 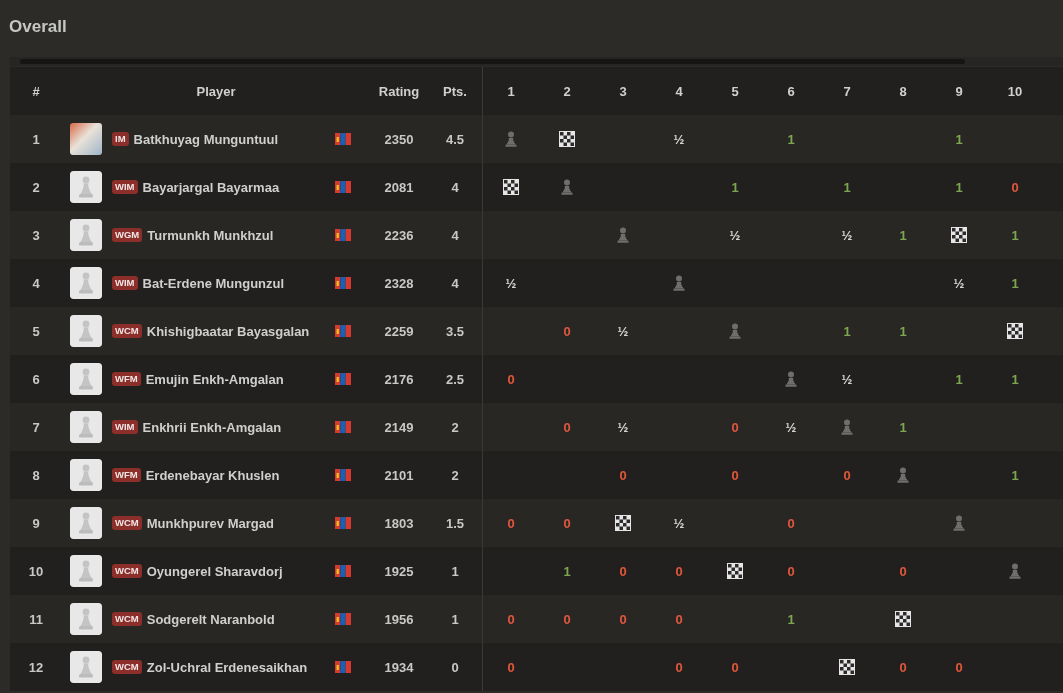 I want to click on player-name: Erdenebayar Khuslen, so click(x=240, y=475).